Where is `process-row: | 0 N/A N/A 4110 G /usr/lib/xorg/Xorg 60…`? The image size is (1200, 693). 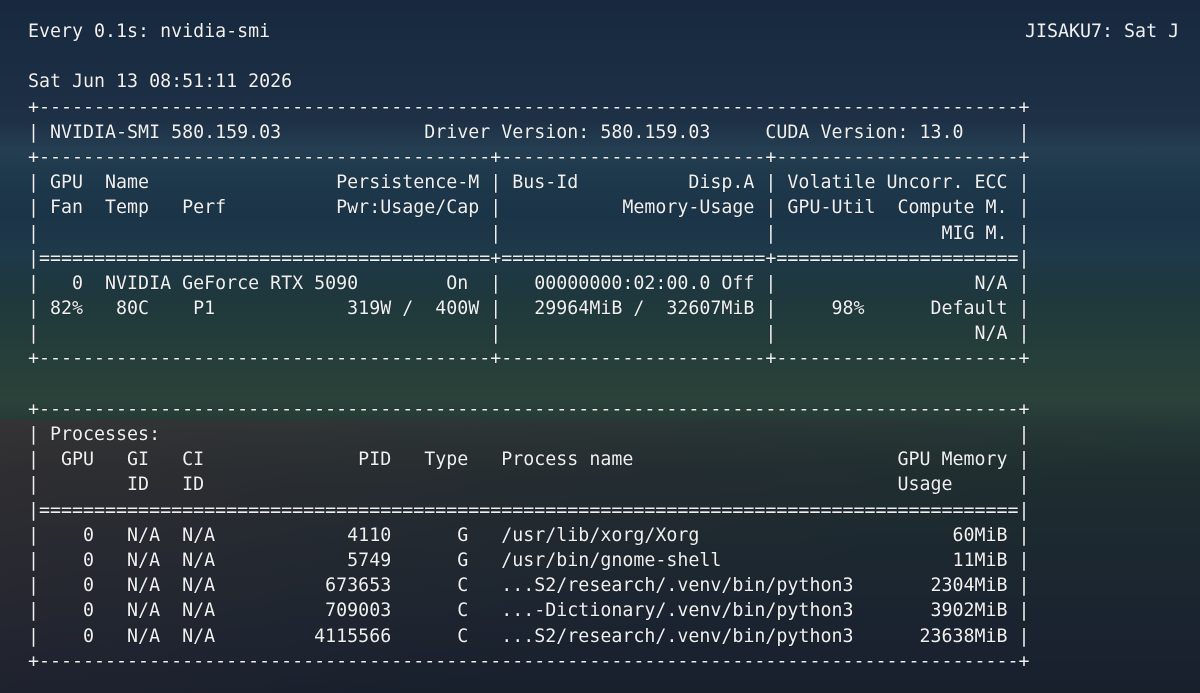 process-row: | 0 N/A N/A 4110 G /usr/lib/xorg/Xorg 60… is located at coordinates (529, 535).